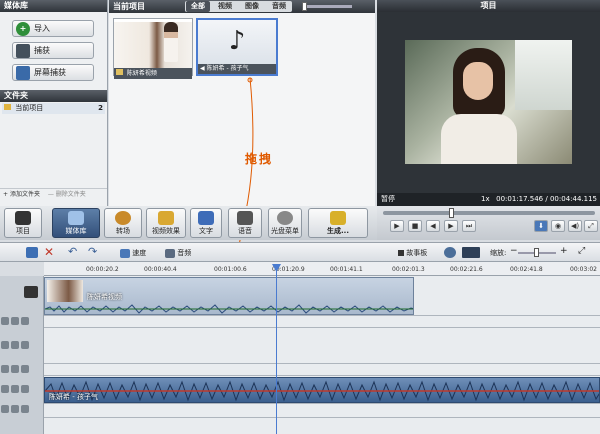  I want to click on woman-face, so click(478, 81).